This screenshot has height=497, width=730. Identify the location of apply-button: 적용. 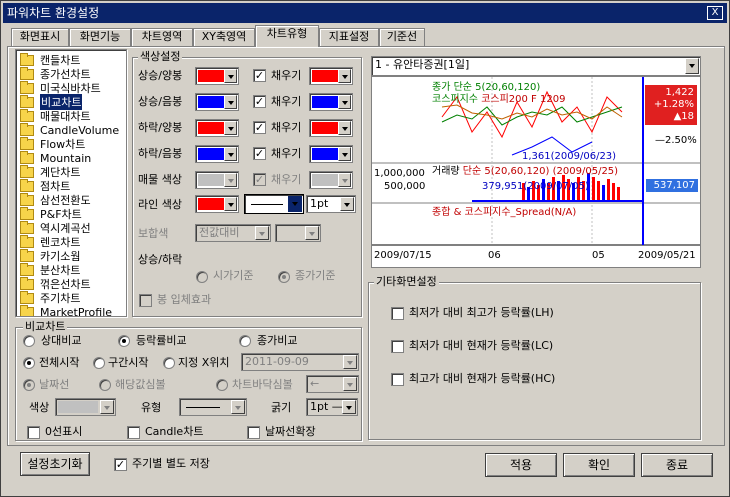
(521, 465).